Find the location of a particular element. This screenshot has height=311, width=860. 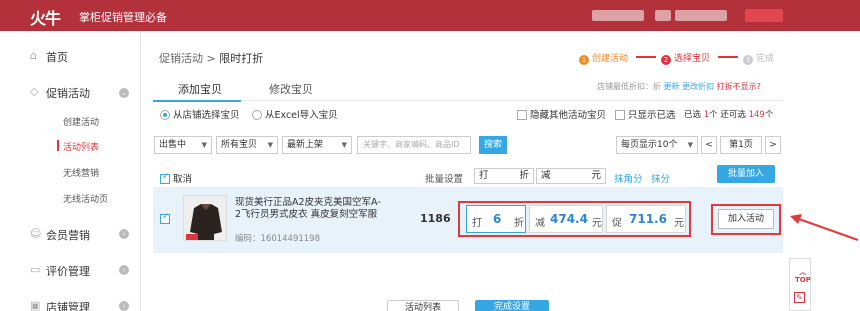

join-activity-button: 加入活动 is located at coordinates (746, 219).